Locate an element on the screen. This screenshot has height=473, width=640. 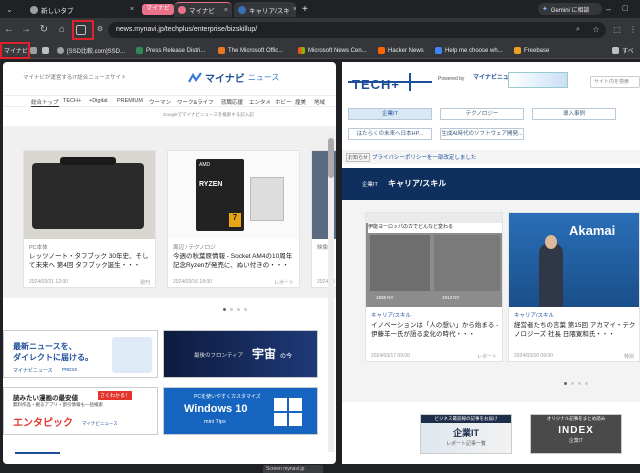
bookmark-folder-icon is located at coordinates (45, 50).